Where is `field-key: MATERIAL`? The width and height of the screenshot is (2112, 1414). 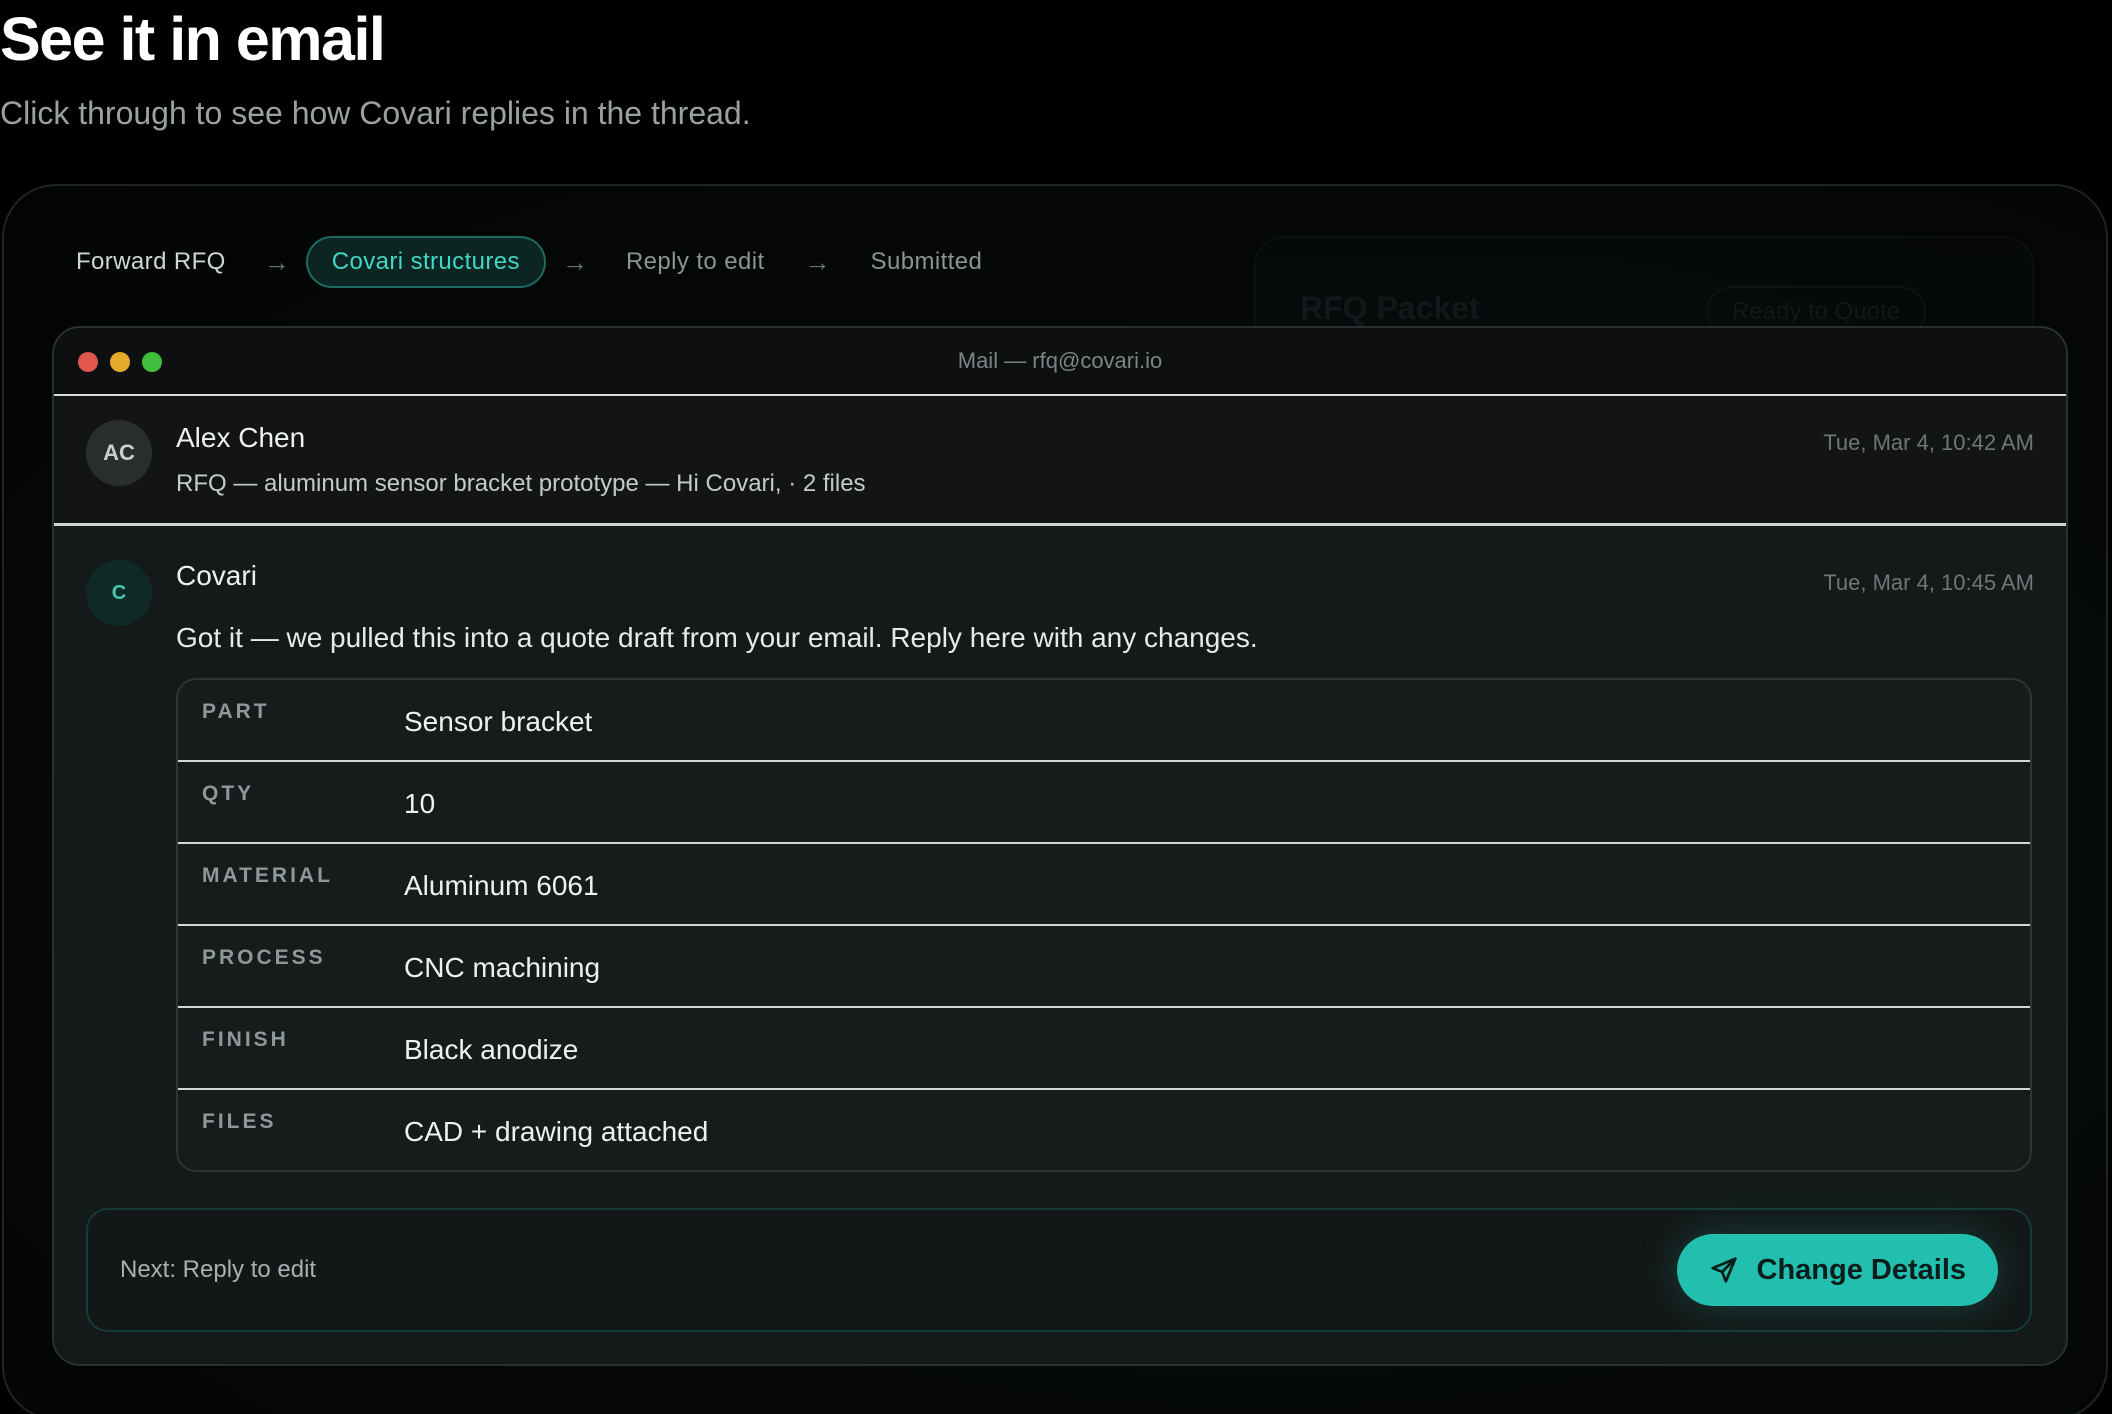
field-key: MATERIAL is located at coordinates (267, 875).